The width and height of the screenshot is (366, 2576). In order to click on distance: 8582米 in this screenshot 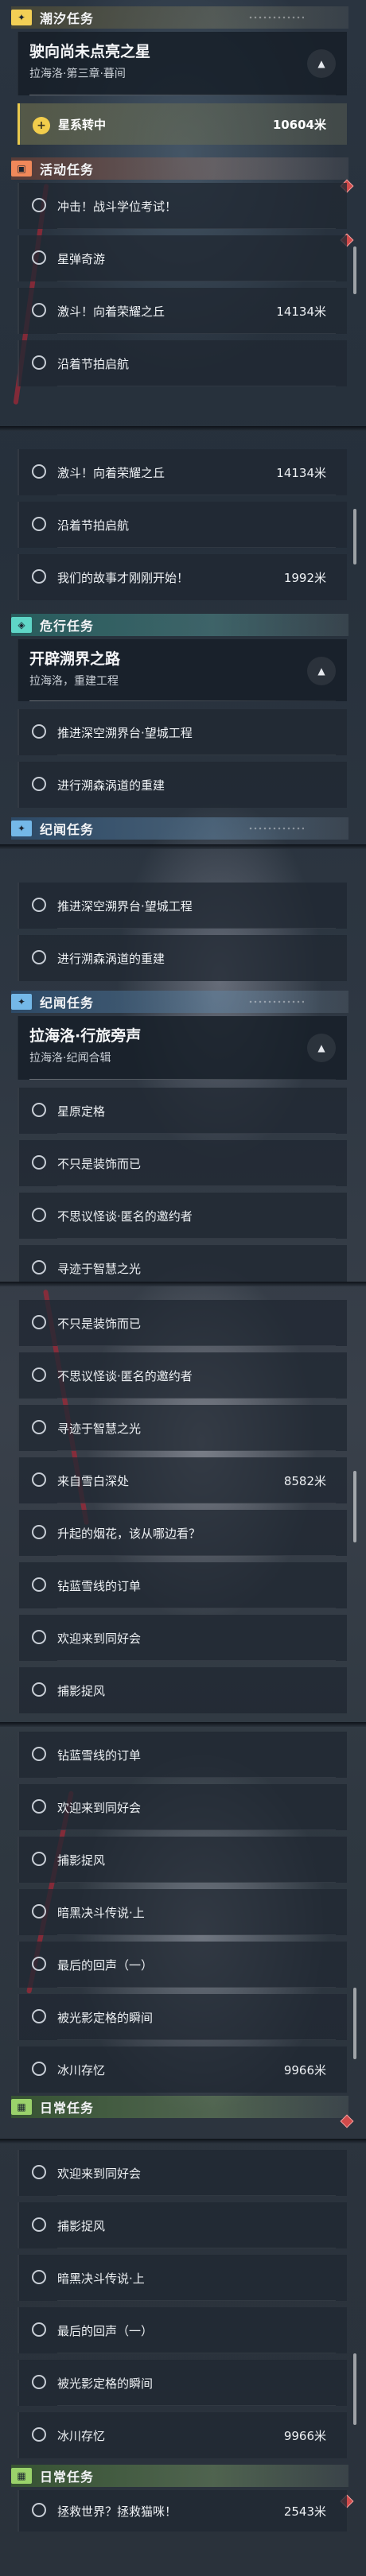, I will do `click(304, 1481)`.